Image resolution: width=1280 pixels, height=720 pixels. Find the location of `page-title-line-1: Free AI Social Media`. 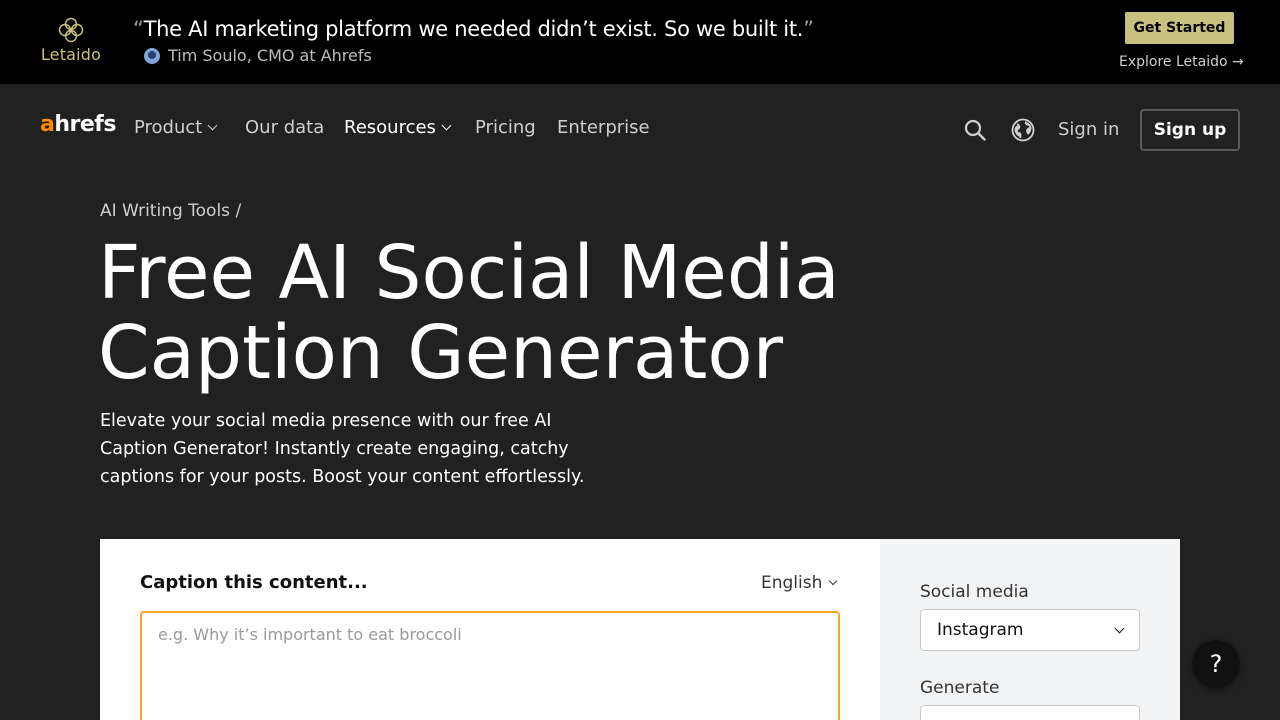

page-title-line-1: Free AI Social Media is located at coordinates (469, 273).